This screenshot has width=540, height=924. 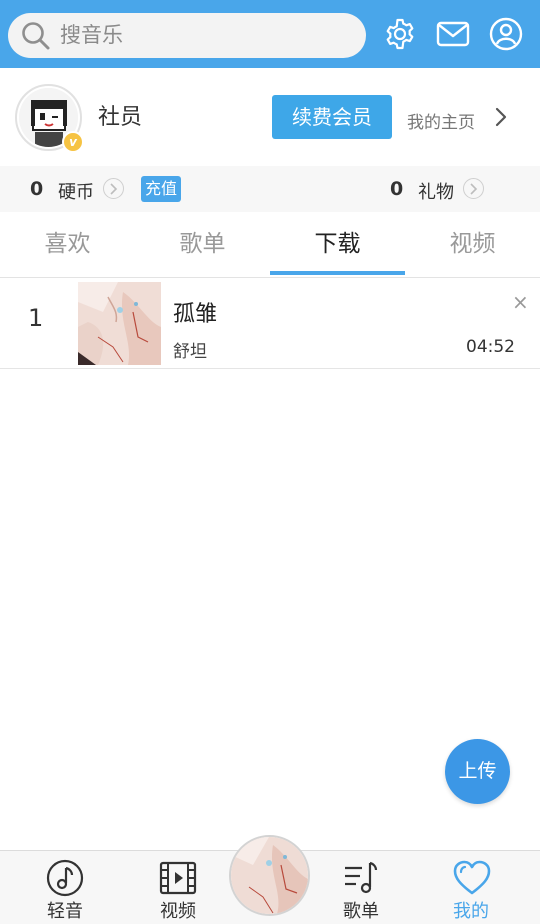 What do you see at coordinates (113, 188) in the screenshot?
I see `coins-arrow-icon` at bounding box center [113, 188].